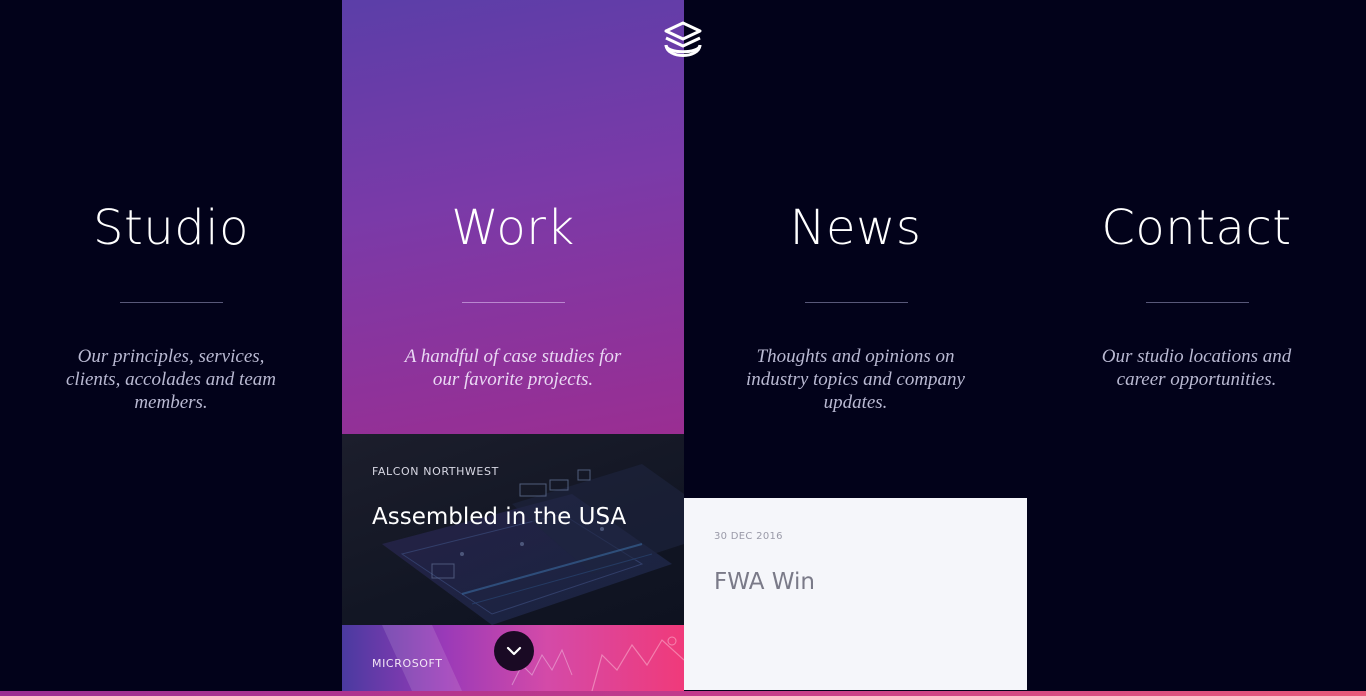  Describe the element at coordinates (683, 693) in the screenshot. I see `bottom-accent-bar` at that location.